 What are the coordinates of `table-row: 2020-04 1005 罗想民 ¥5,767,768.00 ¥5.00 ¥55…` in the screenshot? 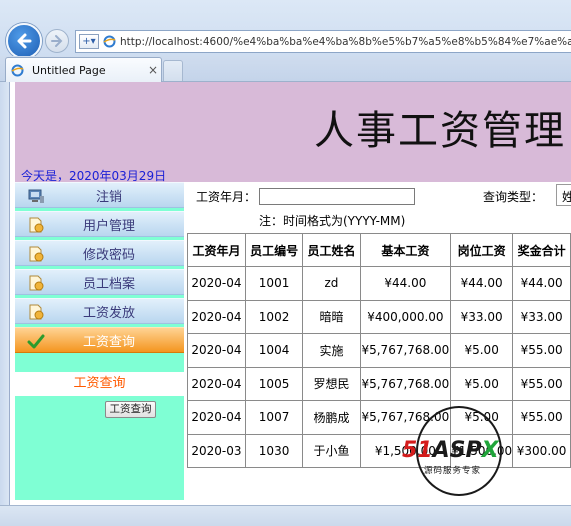 It's located at (379, 383).